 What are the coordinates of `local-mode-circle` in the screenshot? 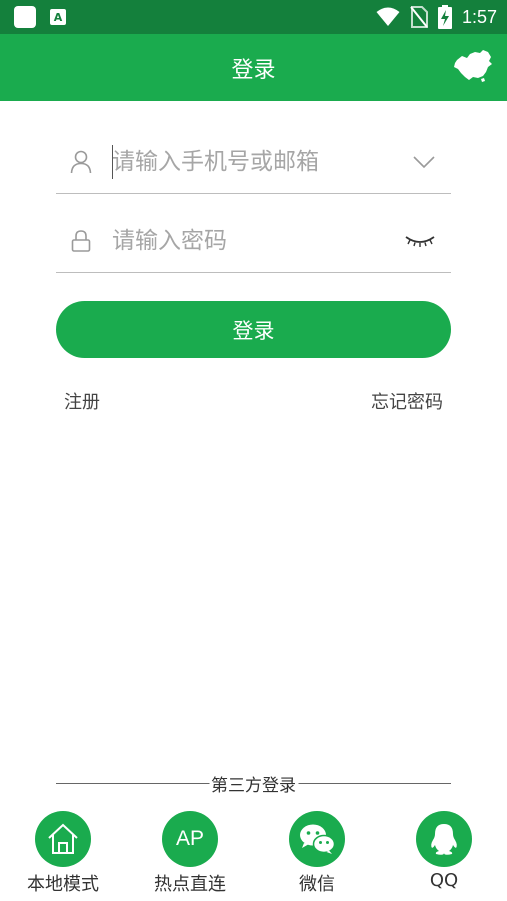 It's located at (63, 839).